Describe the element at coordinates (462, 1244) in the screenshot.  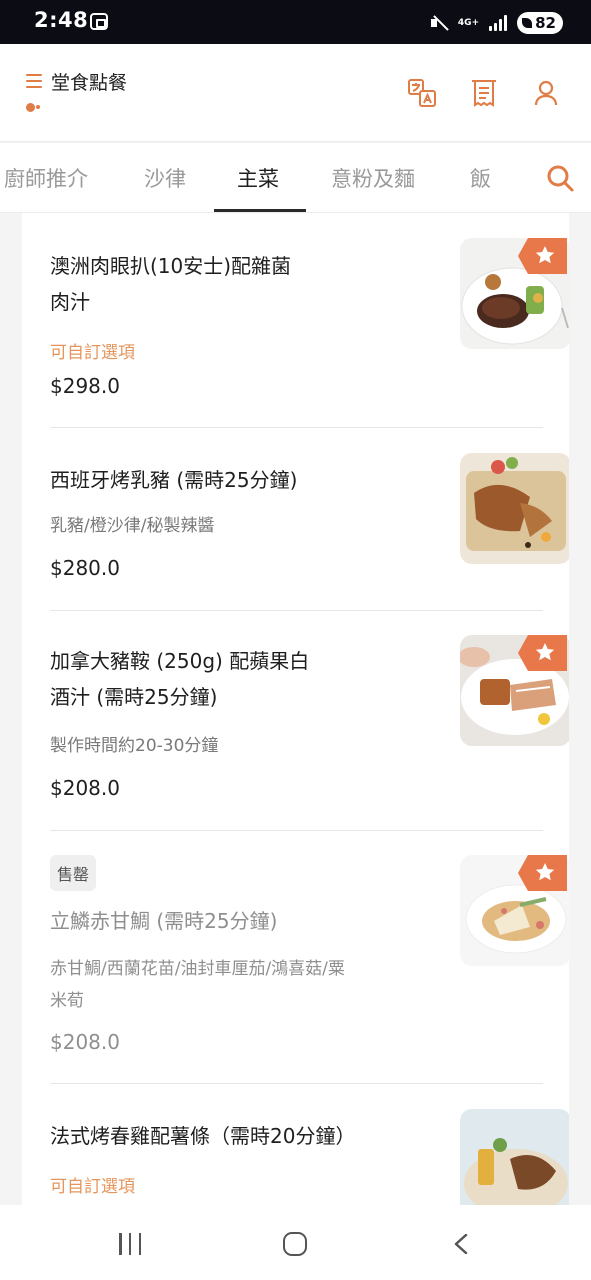
I see `back-icon` at that location.